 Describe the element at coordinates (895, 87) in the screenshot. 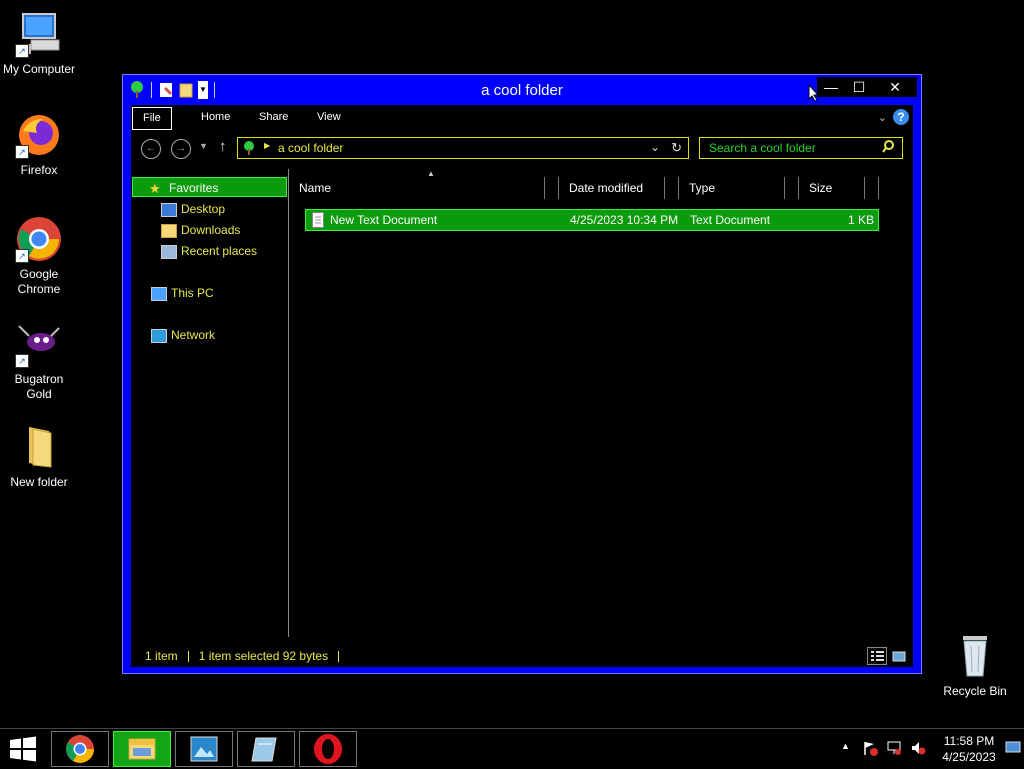

I see `close-button: ✕` at that location.